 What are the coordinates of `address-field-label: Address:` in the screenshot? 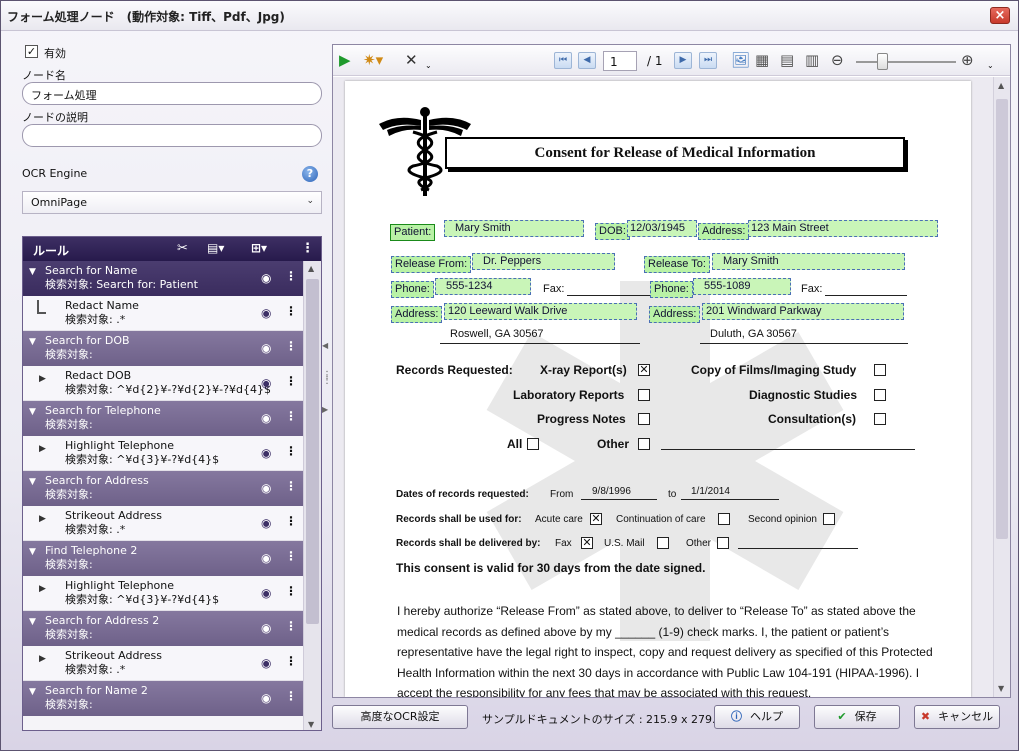 It's located at (724, 231).